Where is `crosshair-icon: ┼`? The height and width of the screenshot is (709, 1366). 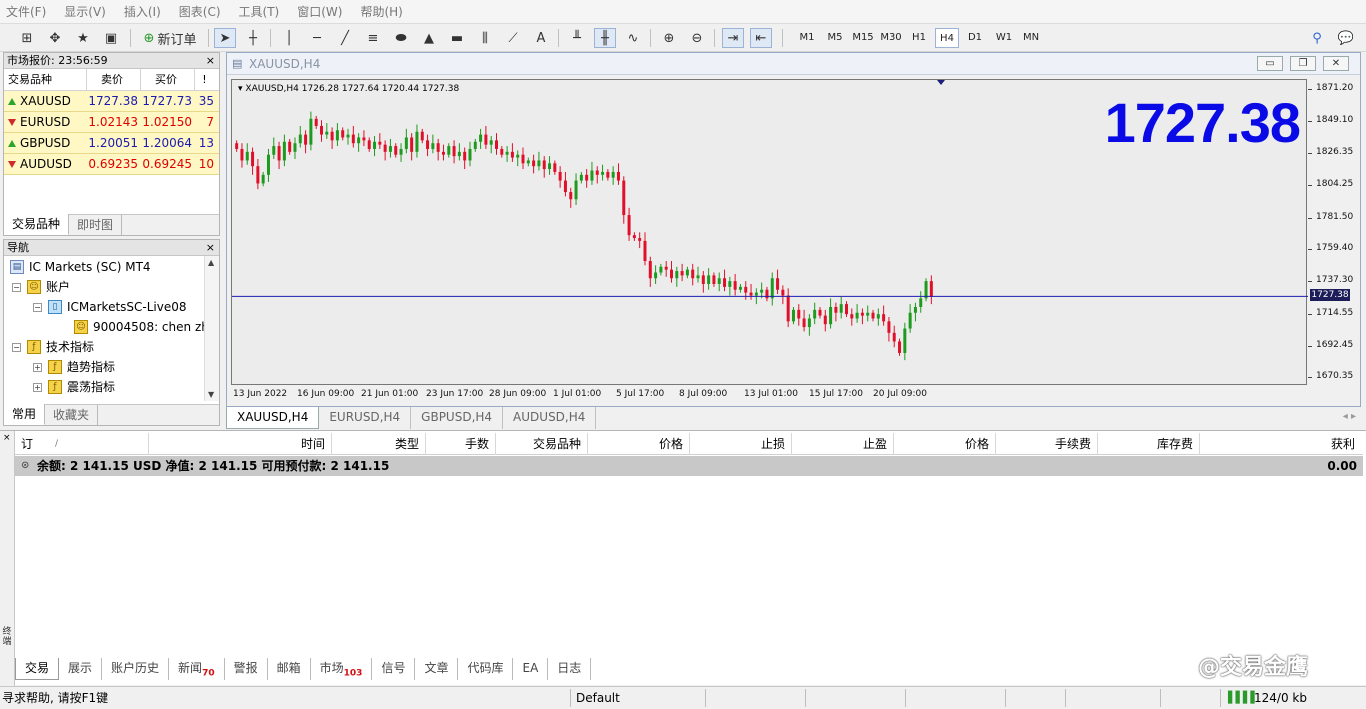 crosshair-icon: ┼ is located at coordinates (253, 38).